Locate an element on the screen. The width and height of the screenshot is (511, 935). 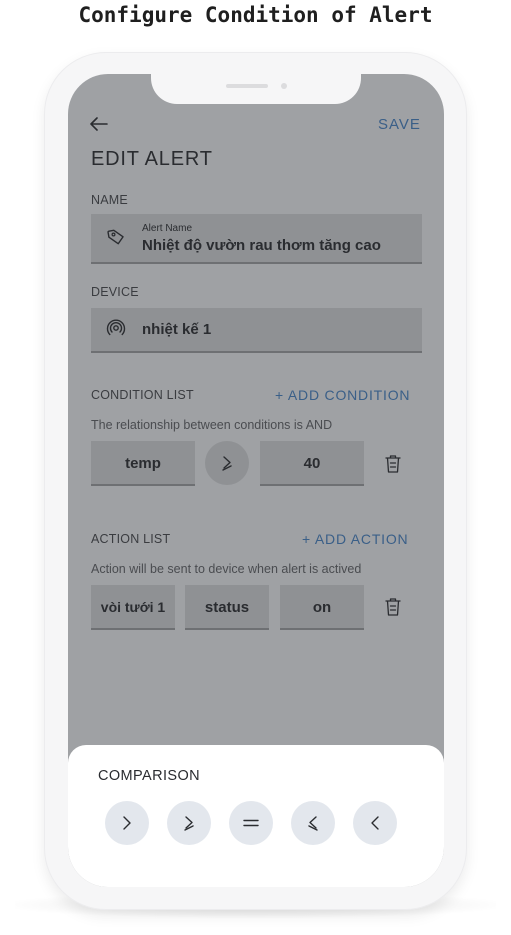
less-or-equal-icon is located at coordinates (313, 823).